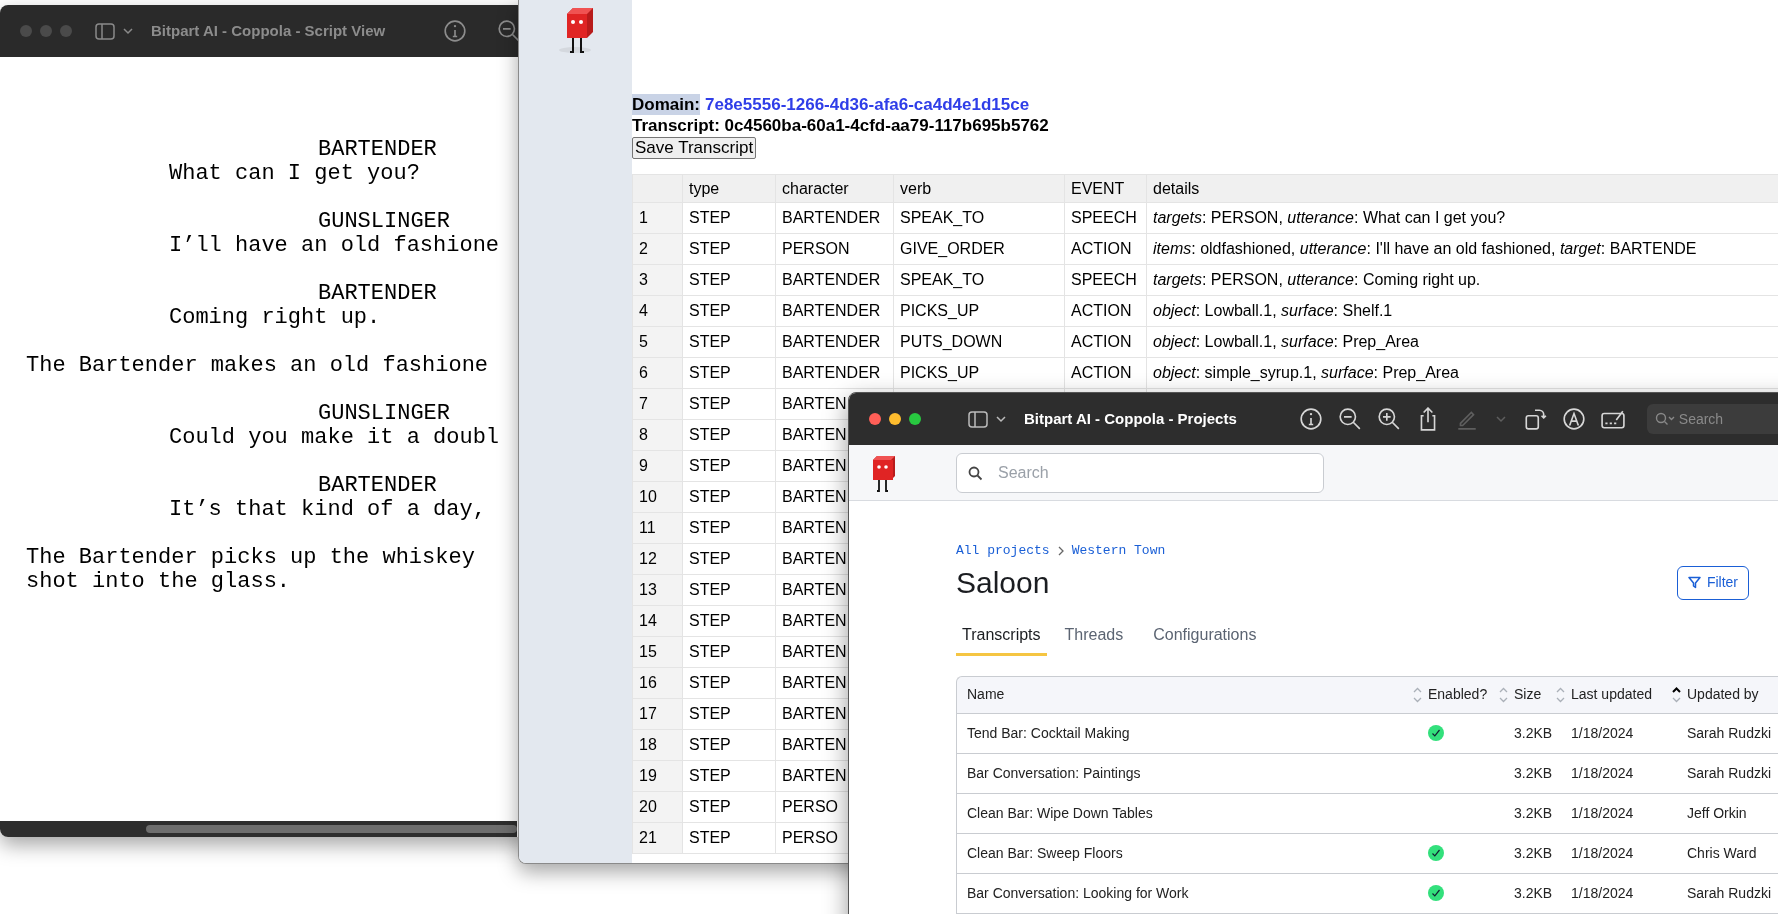 This screenshot has height=914, width=1778. What do you see at coordinates (657, 218) in the screenshot?
I see `row-number: 1` at bounding box center [657, 218].